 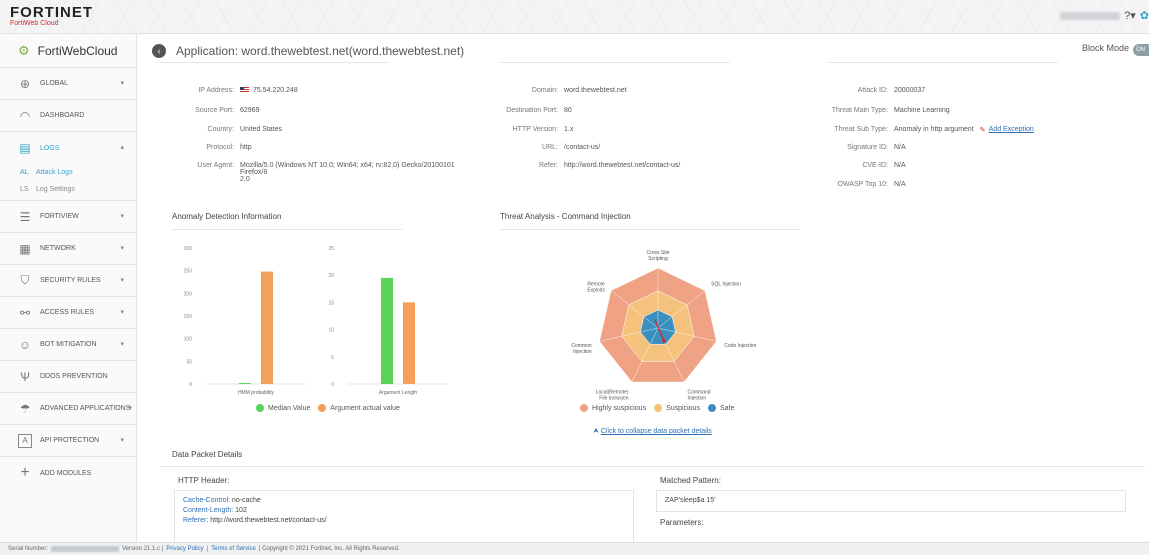 What do you see at coordinates (690, 500) in the screenshot?
I see `matched-pattern-value: ZAP'sleep$a 15'` at bounding box center [690, 500].